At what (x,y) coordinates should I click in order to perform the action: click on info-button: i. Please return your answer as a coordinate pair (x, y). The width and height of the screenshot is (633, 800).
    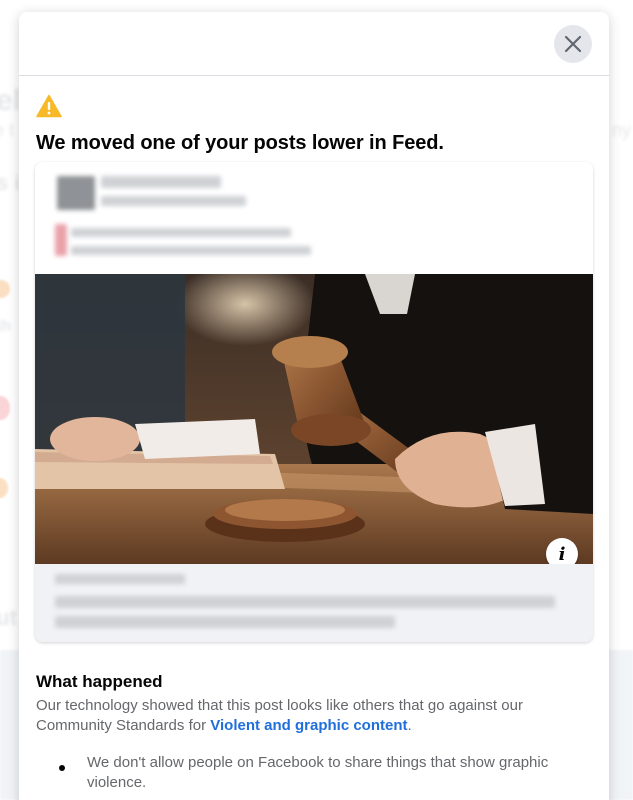
    Looking at the image, I should click on (562, 551).